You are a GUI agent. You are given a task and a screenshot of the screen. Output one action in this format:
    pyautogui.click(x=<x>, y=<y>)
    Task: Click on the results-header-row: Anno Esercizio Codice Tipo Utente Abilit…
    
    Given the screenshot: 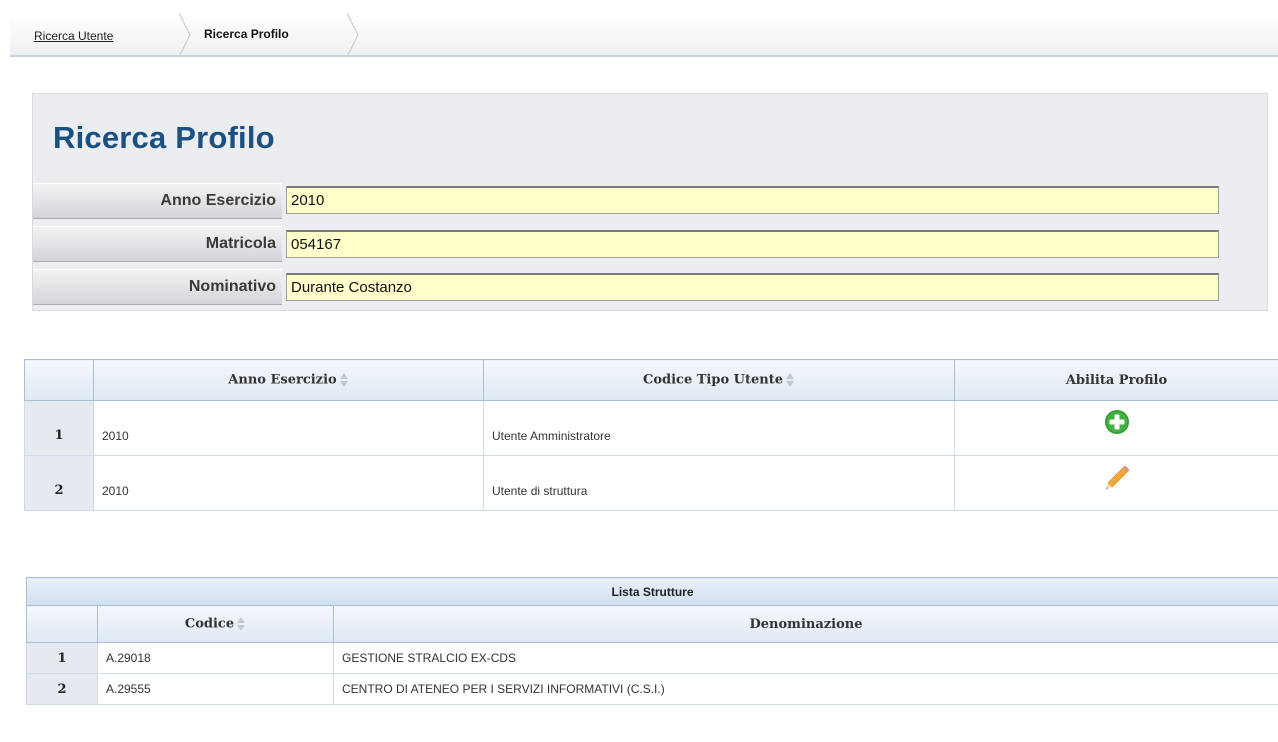 What is the action you would take?
    pyautogui.click(x=651, y=380)
    